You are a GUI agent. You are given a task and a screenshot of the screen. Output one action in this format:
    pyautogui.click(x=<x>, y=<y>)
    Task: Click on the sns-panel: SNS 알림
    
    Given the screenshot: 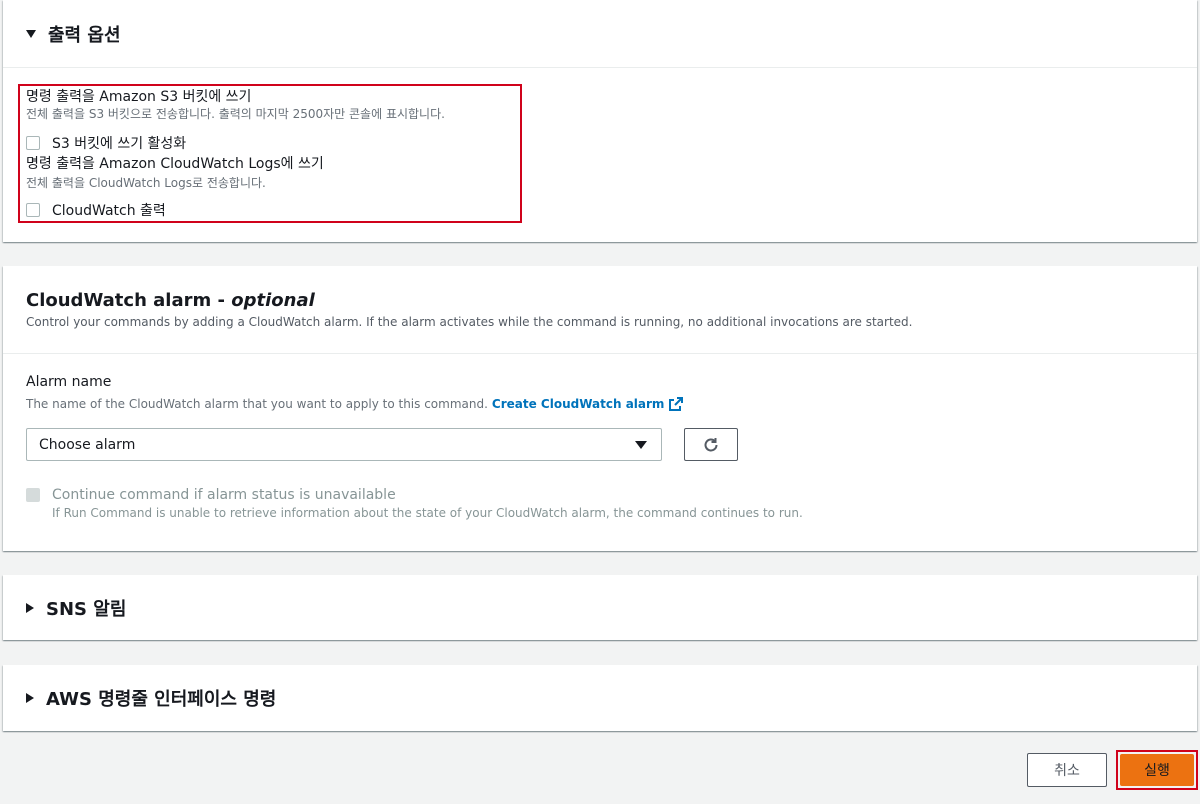 What is the action you would take?
    pyautogui.click(x=600, y=607)
    